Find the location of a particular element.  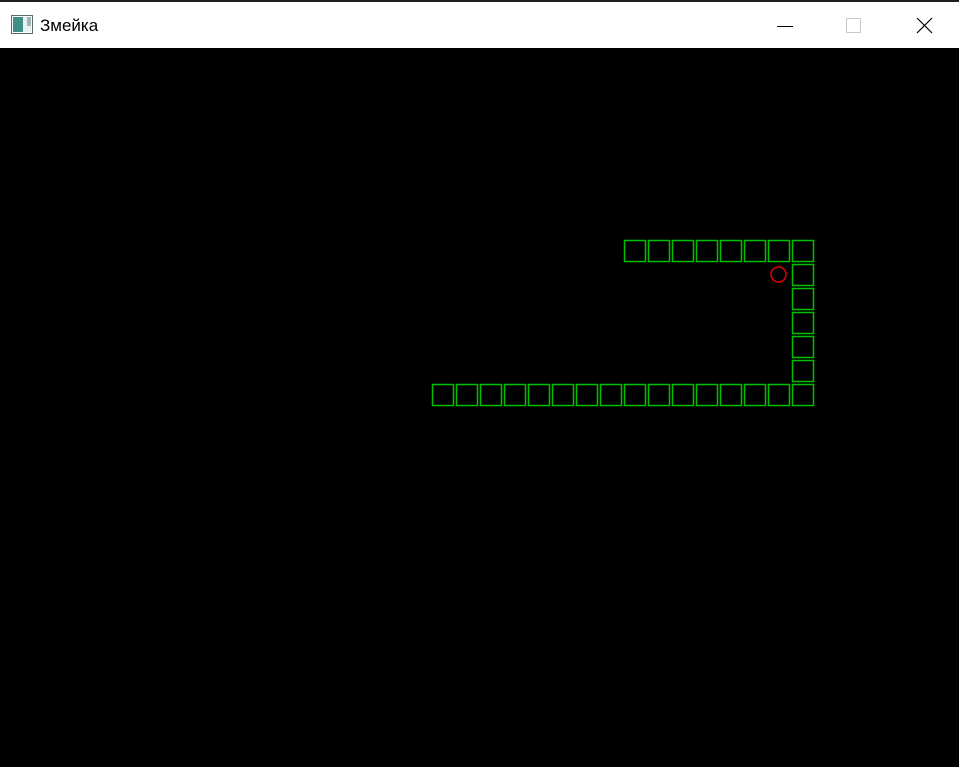

food-icon is located at coordinates (778, 274).